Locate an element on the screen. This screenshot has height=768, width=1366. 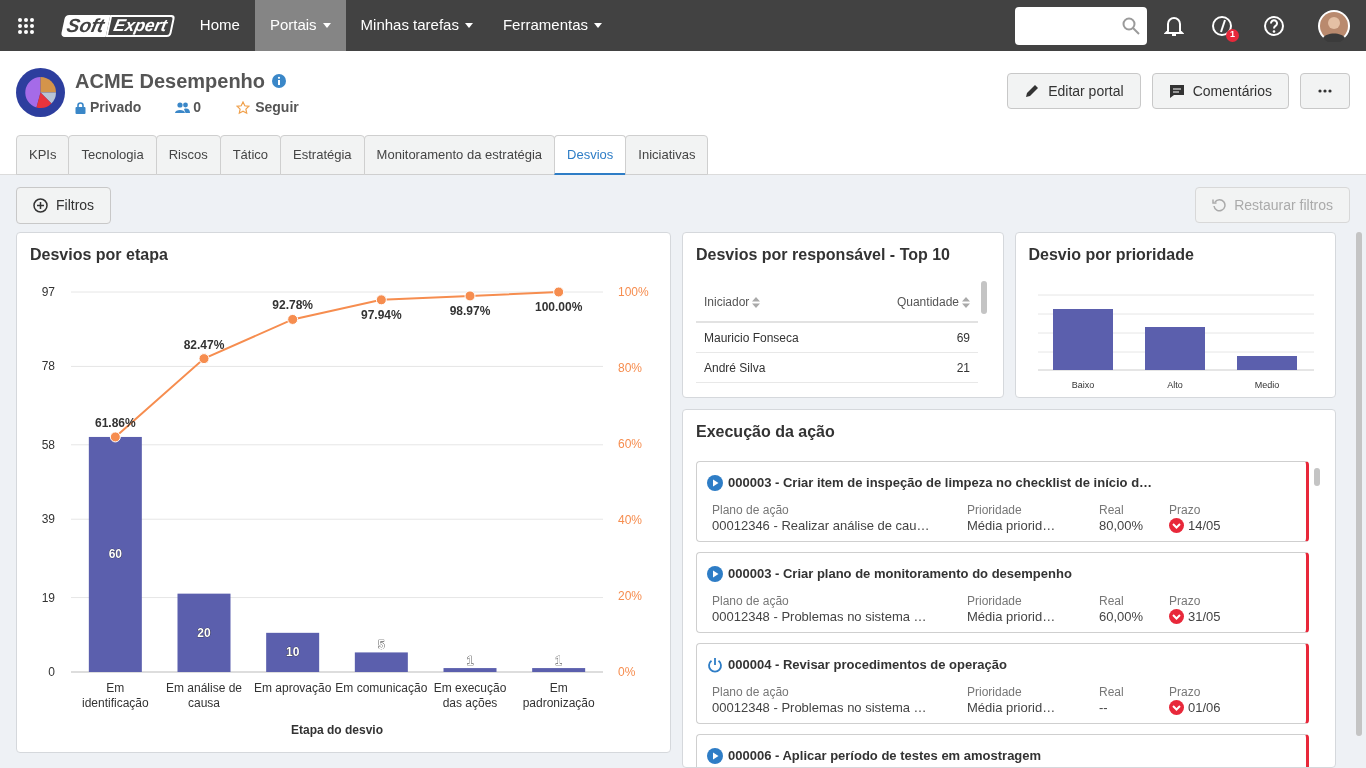
tab: Riscos is located at coordinates (188, 155).